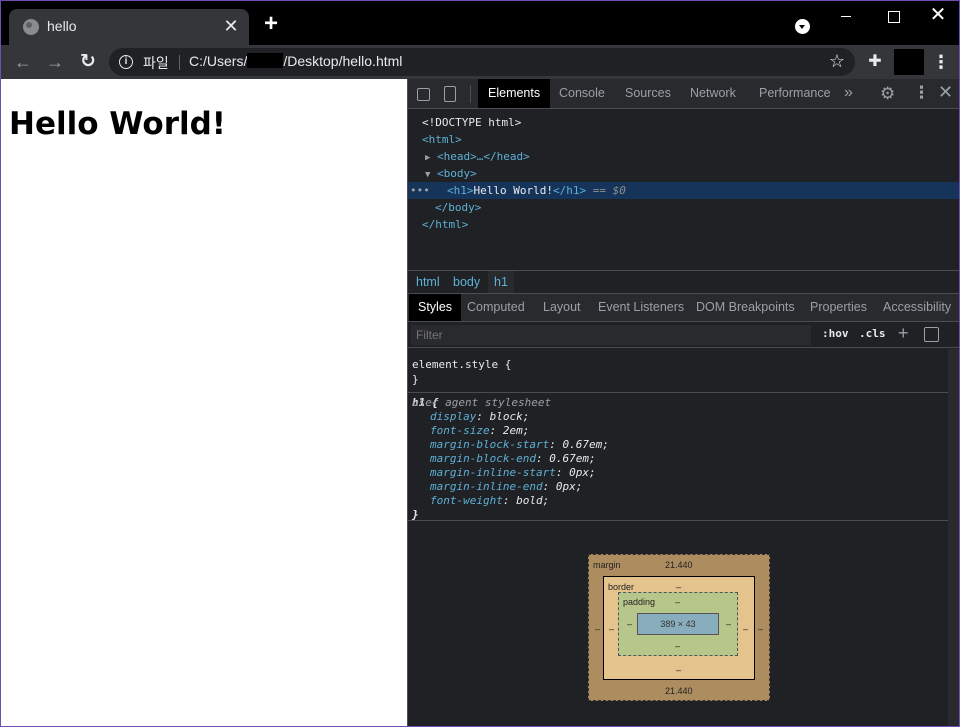  Describe the element at coordinates (129, 27) in the screenshot. I see `tab-hello: hello ✕` at that location.